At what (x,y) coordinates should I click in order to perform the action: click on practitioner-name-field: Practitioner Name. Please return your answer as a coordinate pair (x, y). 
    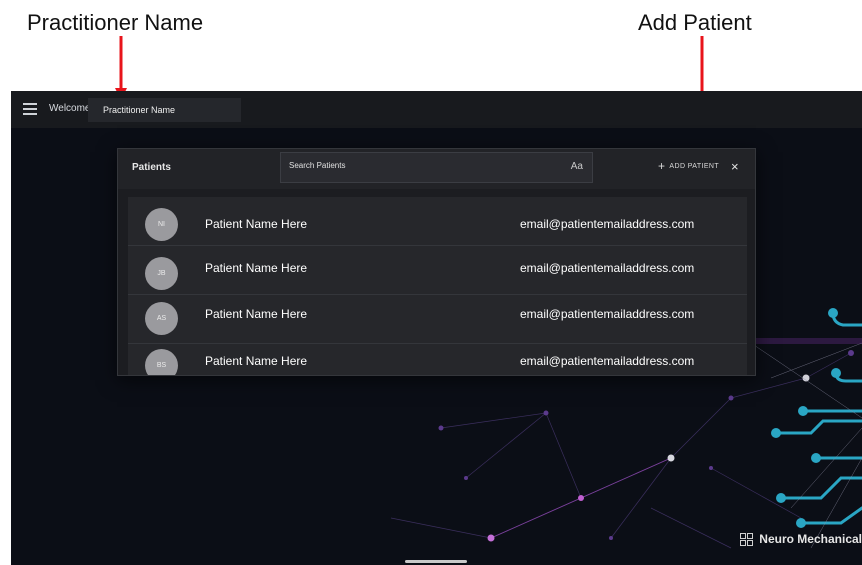
    Looking at the image, I should click on (164, 110).